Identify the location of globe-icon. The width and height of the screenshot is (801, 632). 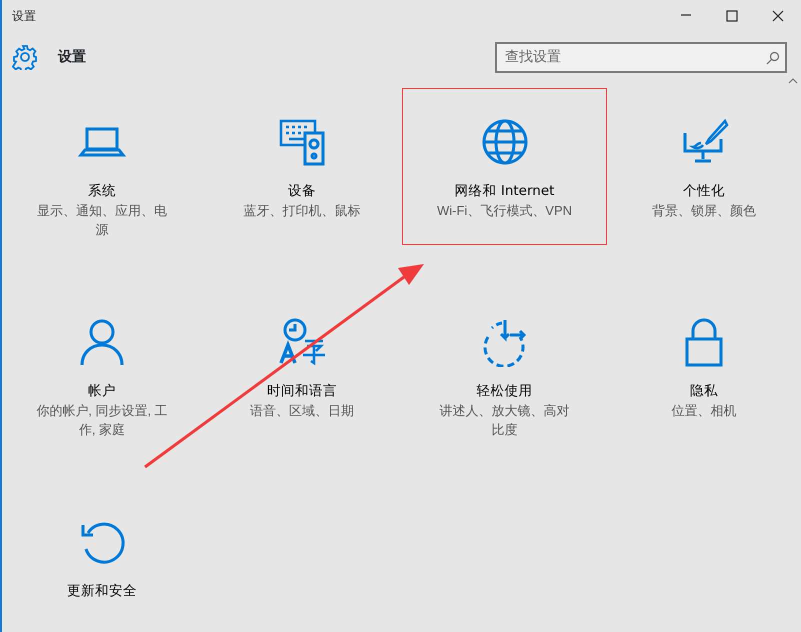
(505, 142).